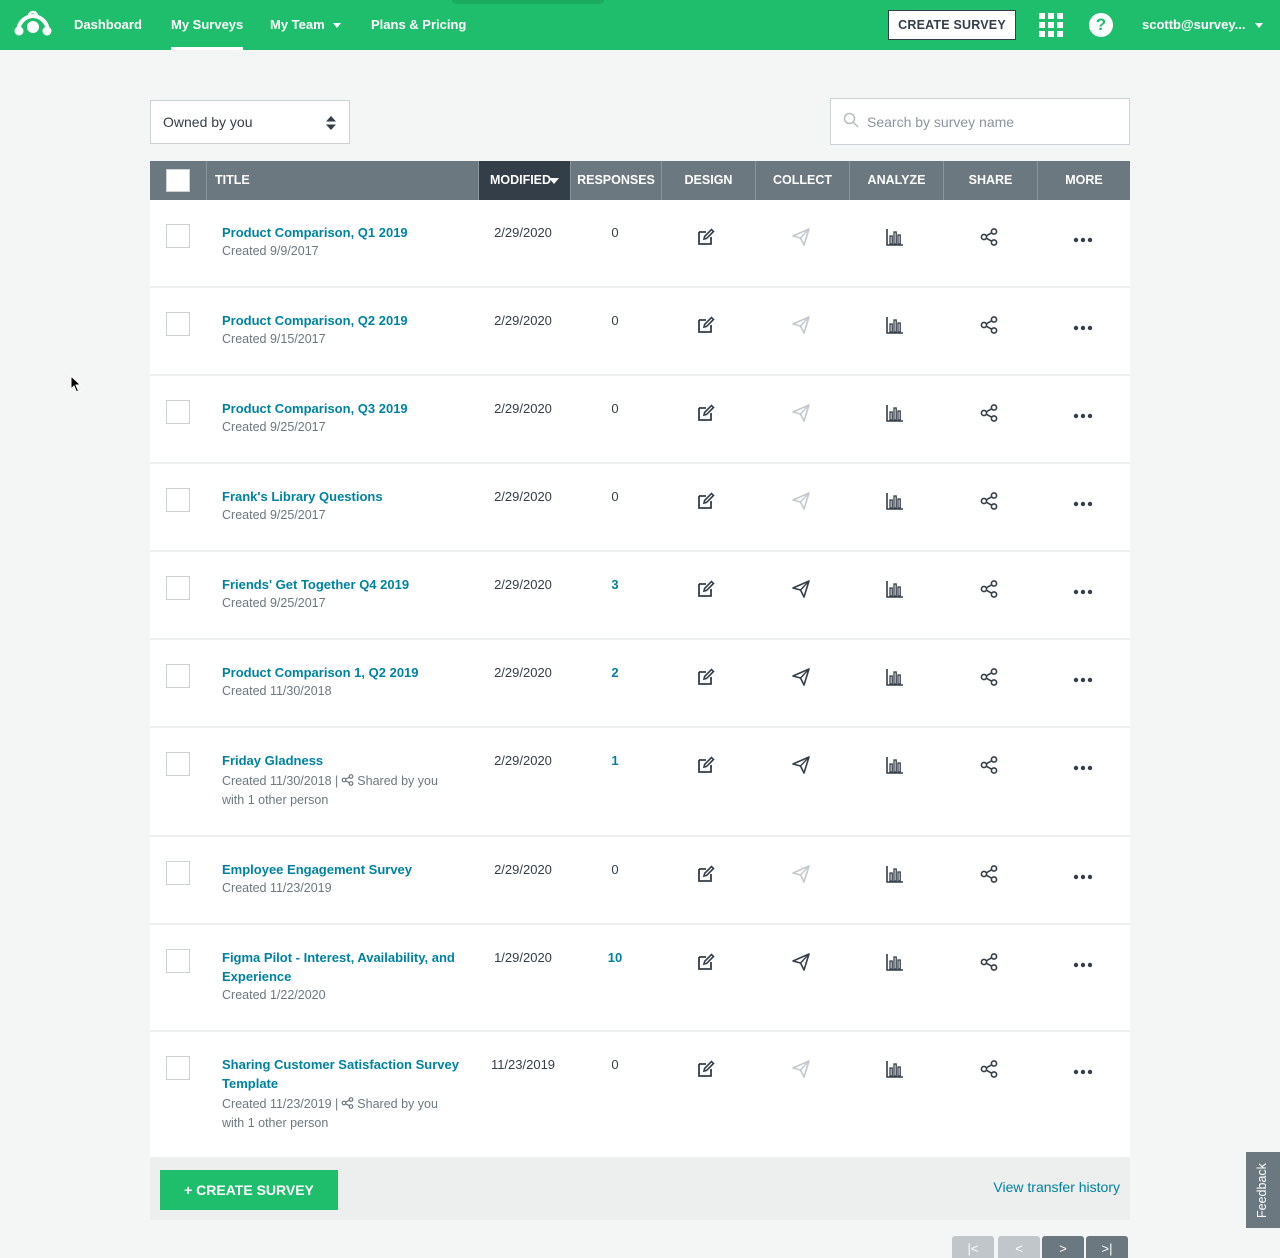  I want to click on column-title: TITLE, so click(342, 180).